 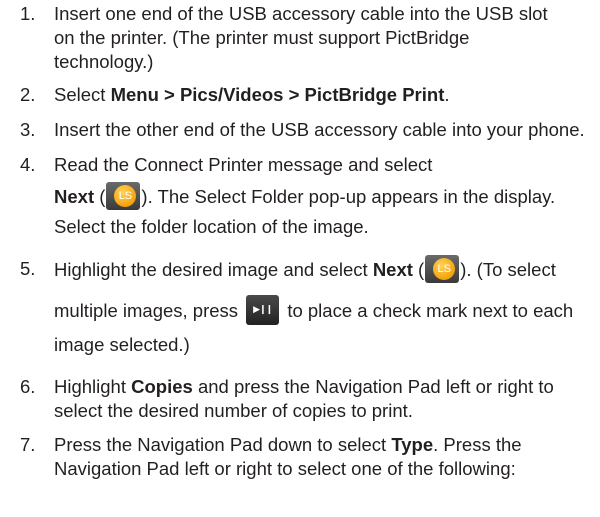 I want to click on step-text: multiple images, press, so click(x=149, y=310).